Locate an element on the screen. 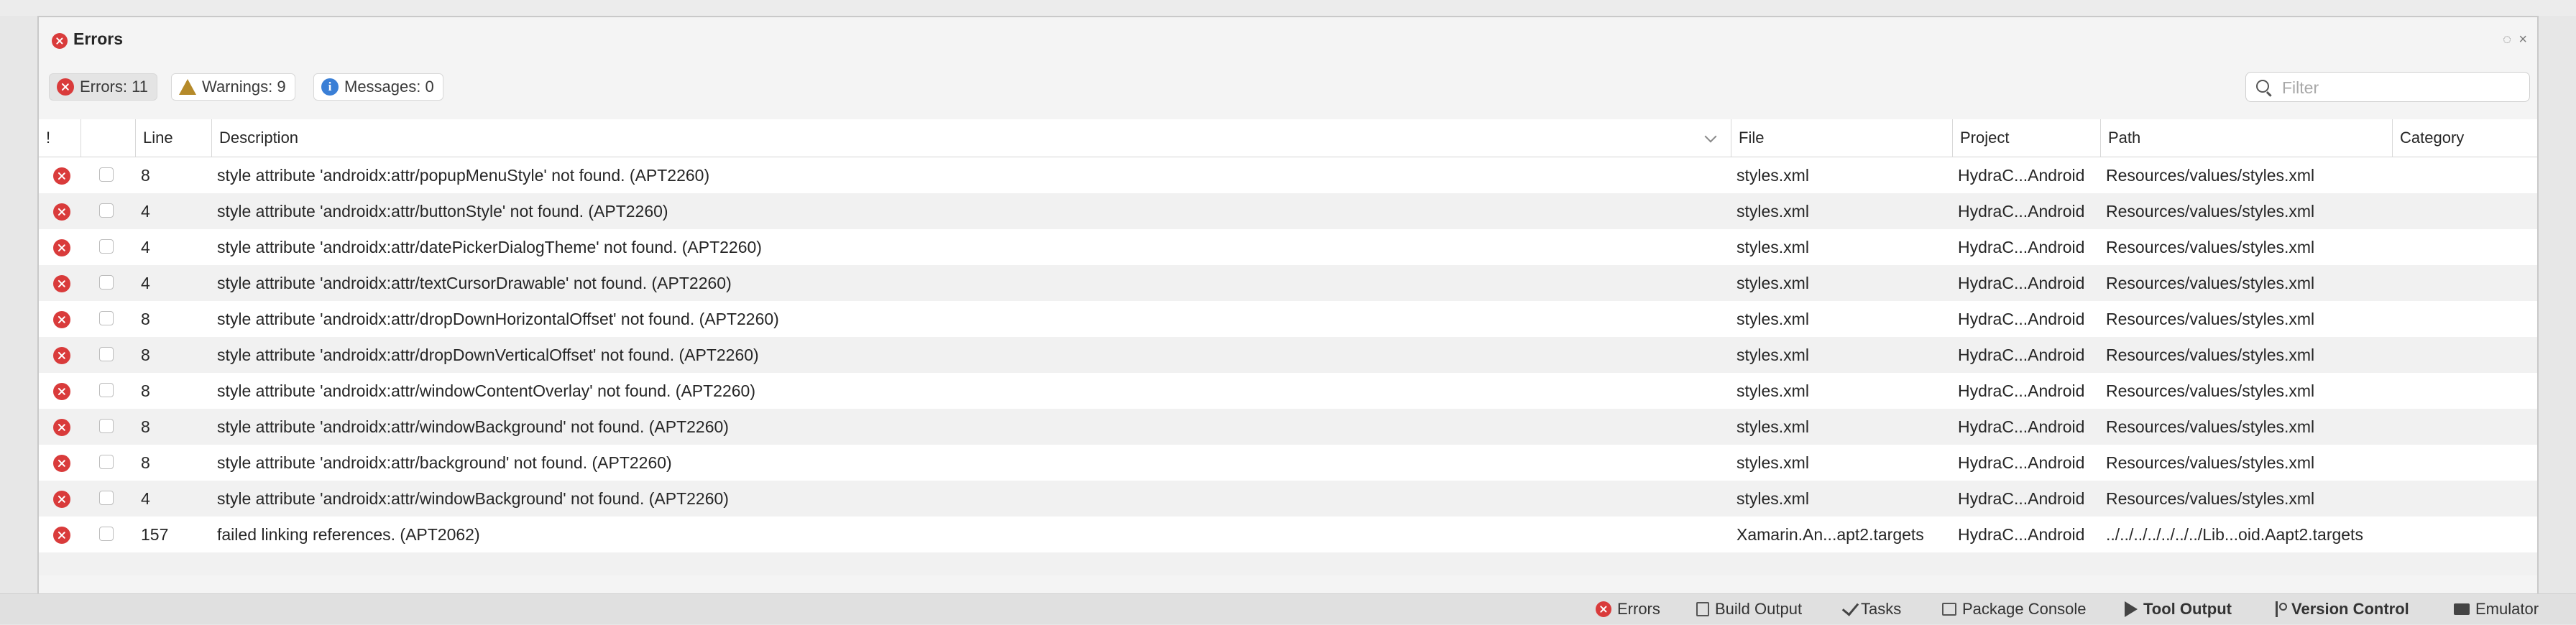  column-header-project: Project is located at coordinates (2026, 138).